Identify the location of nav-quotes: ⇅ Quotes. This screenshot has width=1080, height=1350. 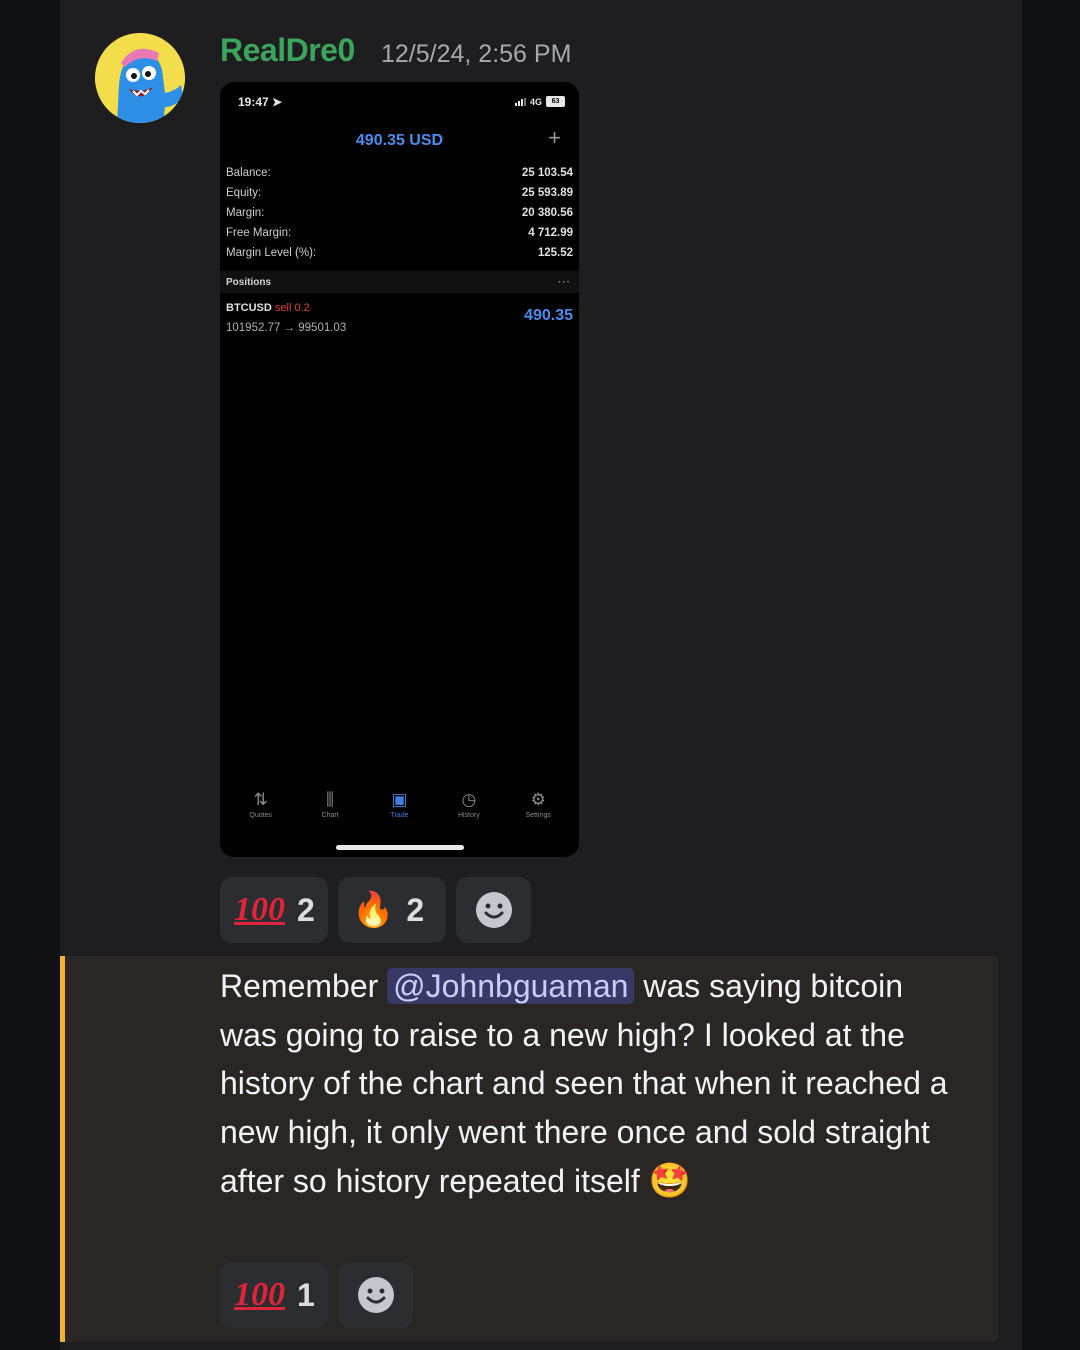
(261, 804).